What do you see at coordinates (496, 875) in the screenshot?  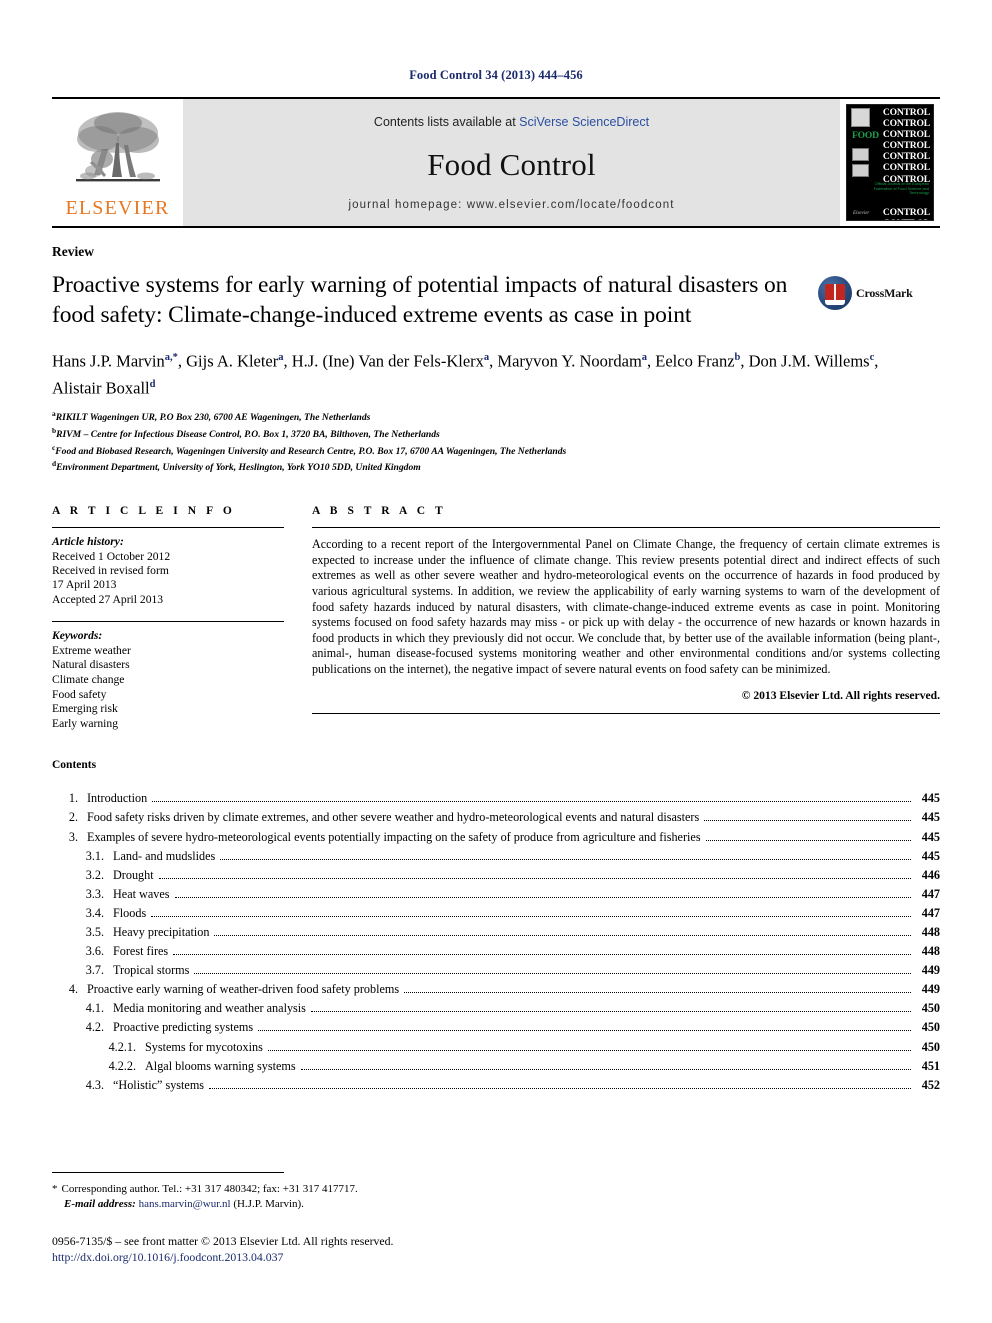 I see `toc-entry: 3.2. Drought 446` at bounding box center [496, 875].